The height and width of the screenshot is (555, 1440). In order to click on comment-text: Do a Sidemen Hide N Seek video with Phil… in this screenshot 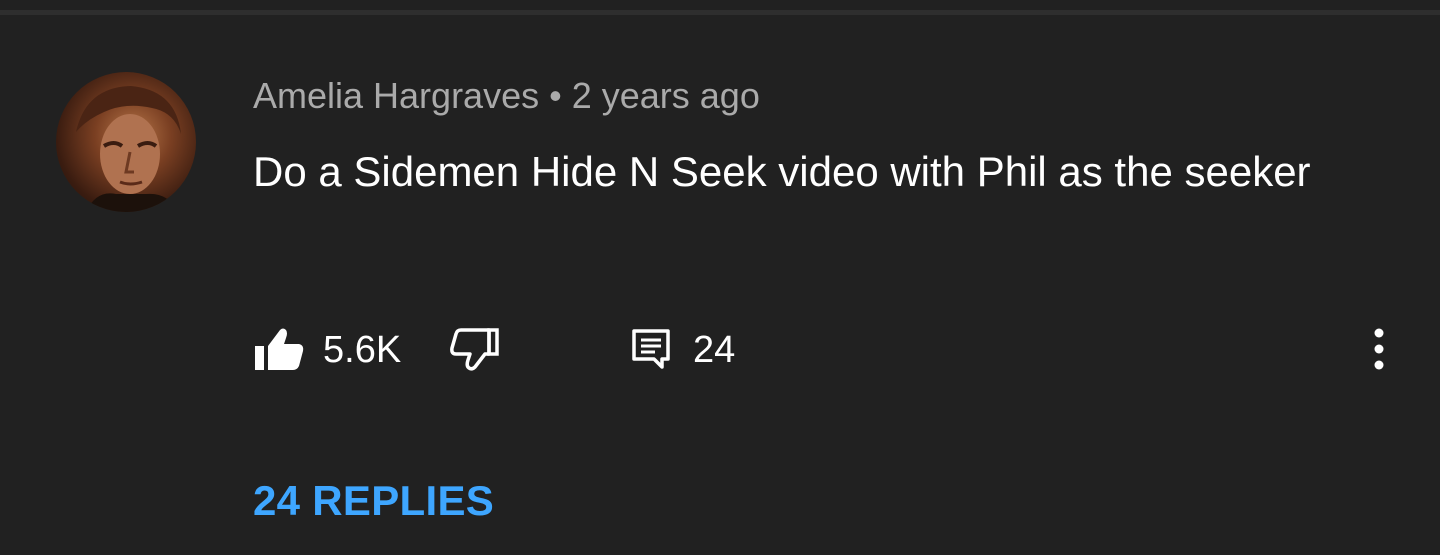, I will do `click(782, 171)`.